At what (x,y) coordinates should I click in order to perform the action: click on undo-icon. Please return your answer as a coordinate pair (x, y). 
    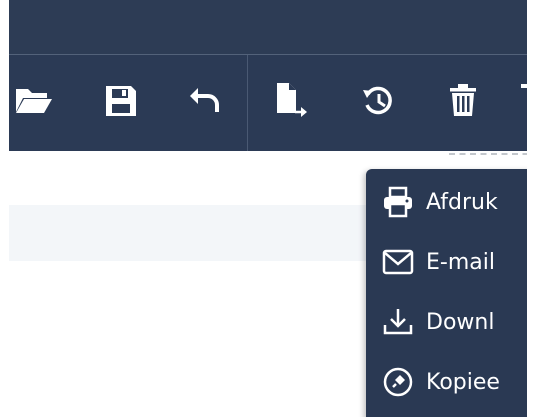
    Looking at the image, I should click on (205, 101).